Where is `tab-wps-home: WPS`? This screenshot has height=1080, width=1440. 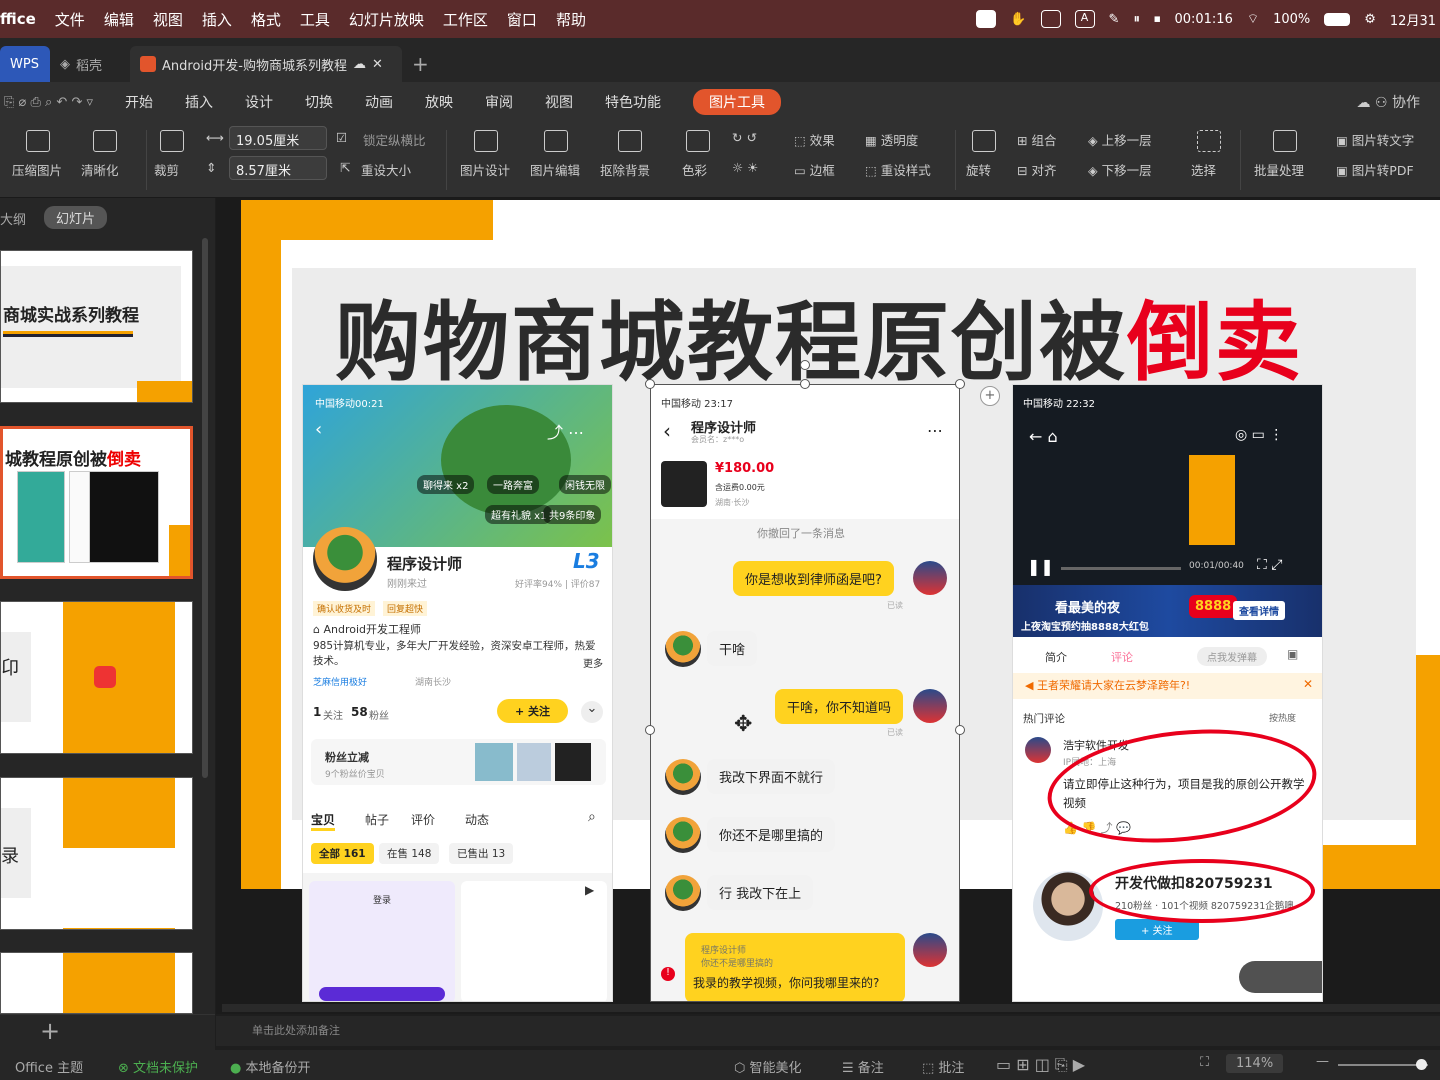 tab-wps-home: WPS is located at coordinates (25, 64).